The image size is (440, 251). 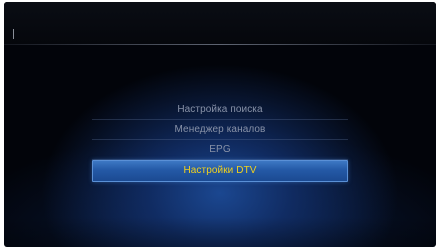 I want to click on menu-item-channel-manager: Менеджер каналов, so click(x=220, y=130).